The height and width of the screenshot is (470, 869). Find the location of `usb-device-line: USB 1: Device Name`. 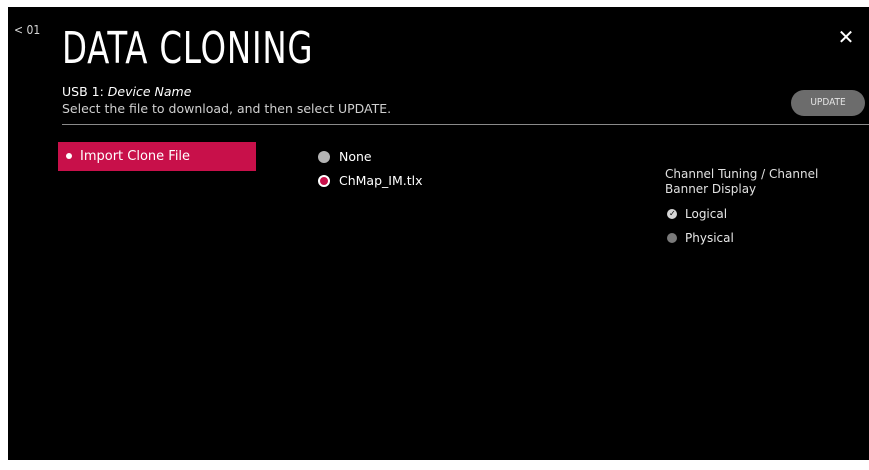

usb-device-line: USB 1: Device Name is located at coordinates (126, 91).